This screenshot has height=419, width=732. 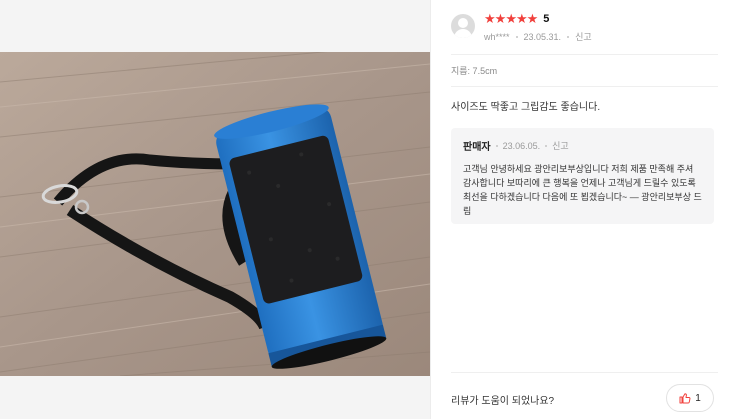 I want to click on review-body: 사이즈도 딱좋고 그립감도 좋습니다., so click(x=526, y=107).